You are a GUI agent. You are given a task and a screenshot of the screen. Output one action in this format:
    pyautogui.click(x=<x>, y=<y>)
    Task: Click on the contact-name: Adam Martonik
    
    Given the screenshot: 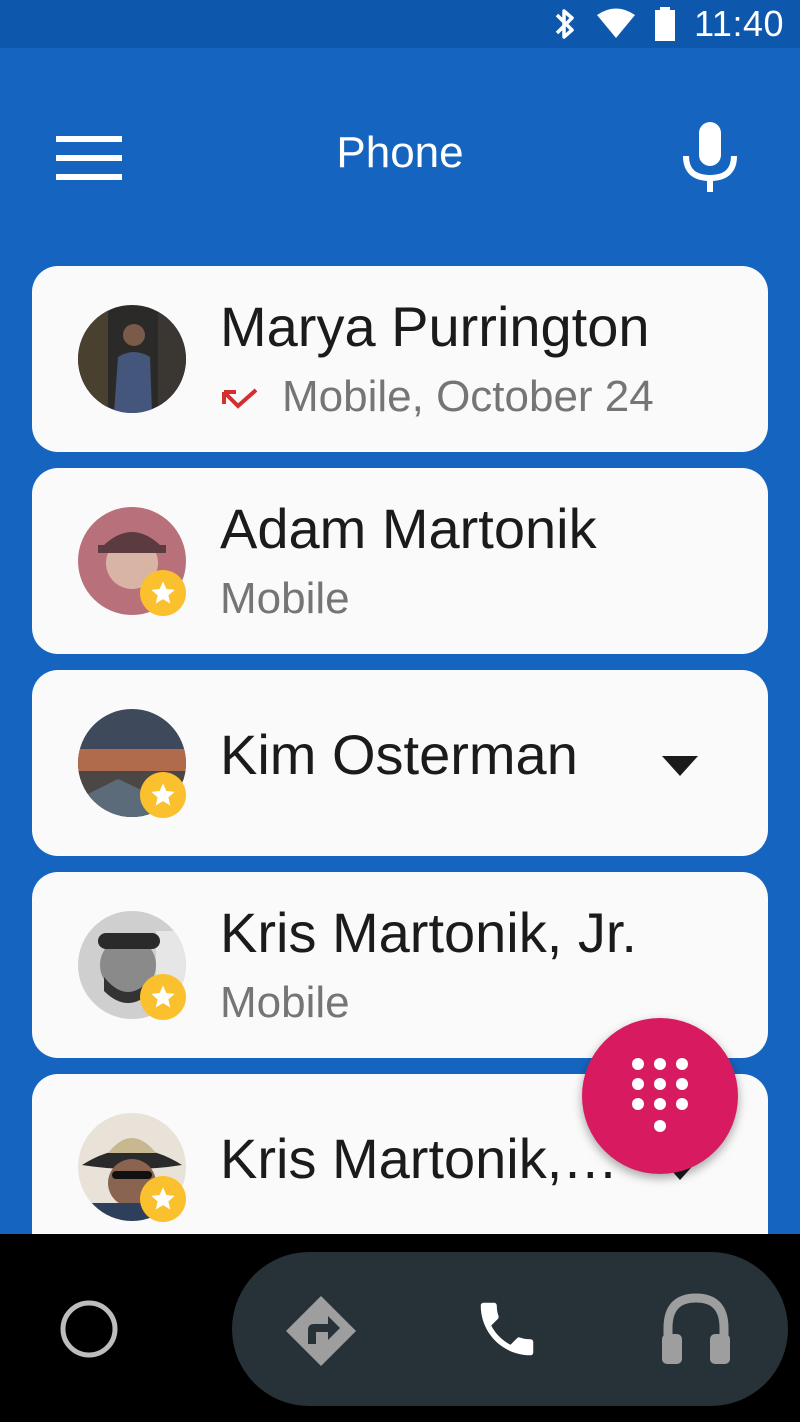 What is the action you would take?
    pyautogui.click(x=408, y=528)
    